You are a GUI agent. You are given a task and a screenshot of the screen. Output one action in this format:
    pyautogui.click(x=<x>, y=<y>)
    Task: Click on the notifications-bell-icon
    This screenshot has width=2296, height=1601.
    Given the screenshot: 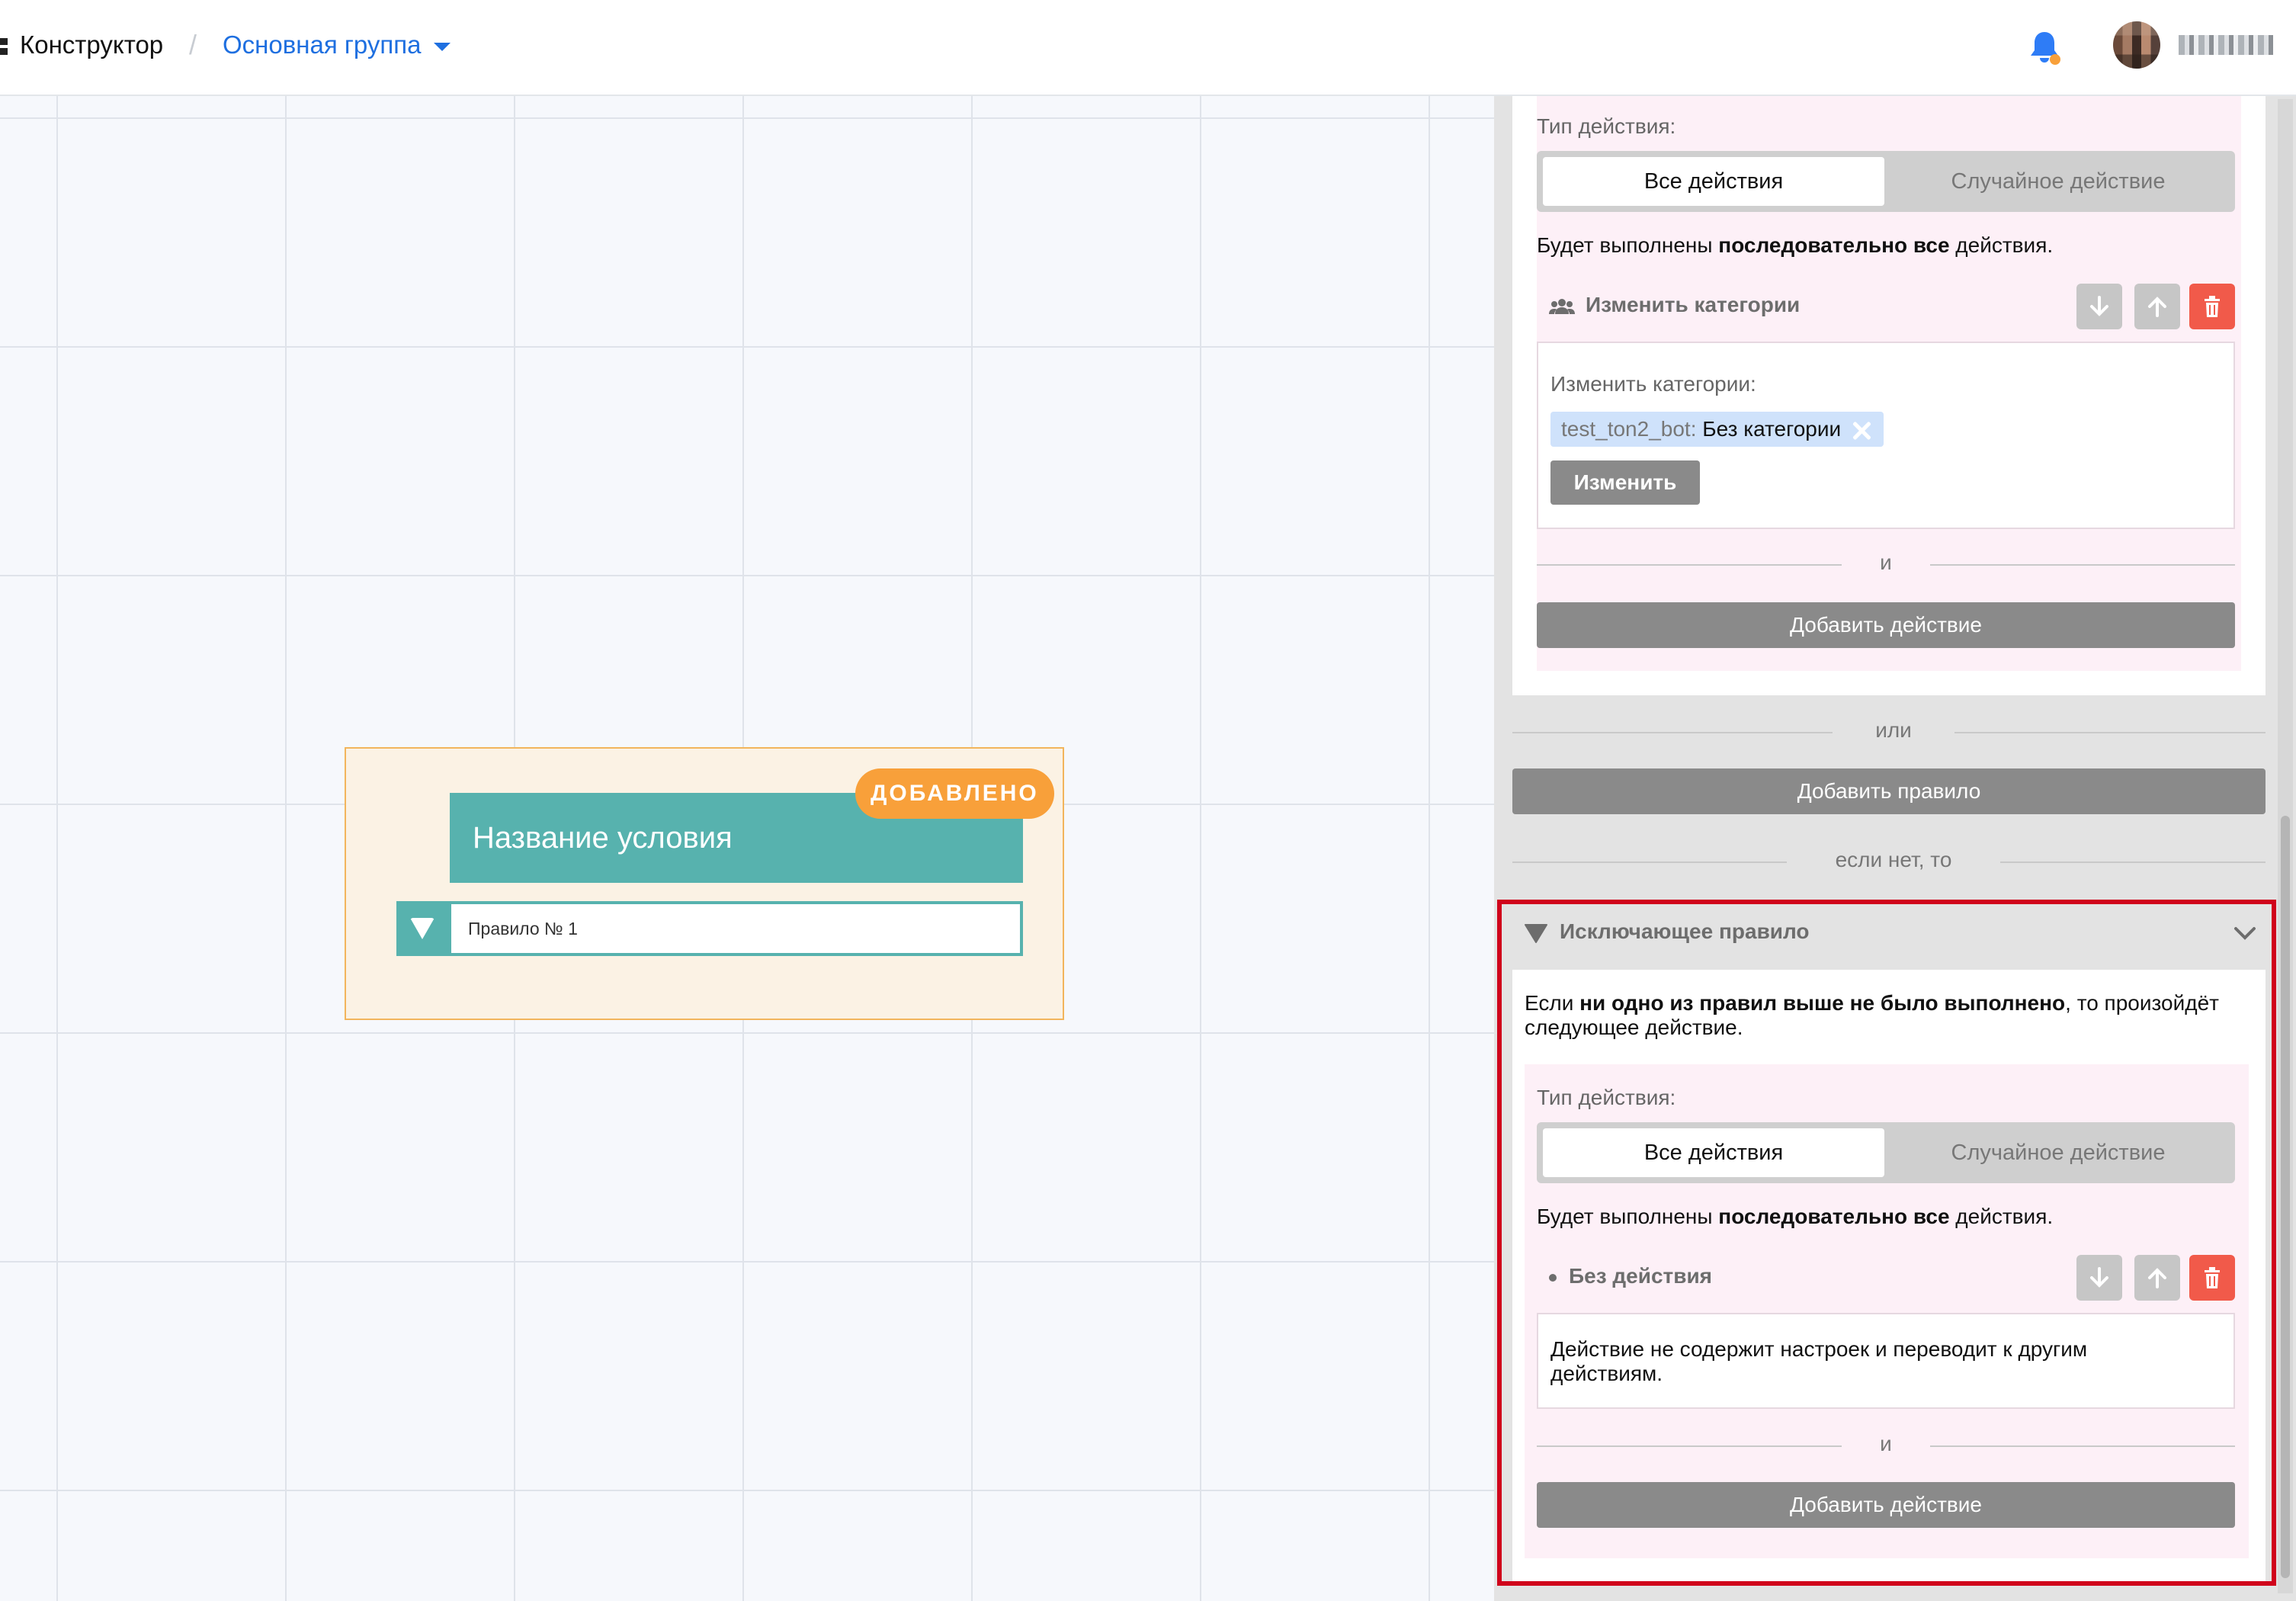 What is the action you would take?
    pyautogui.click(x=2044, y=48)
    